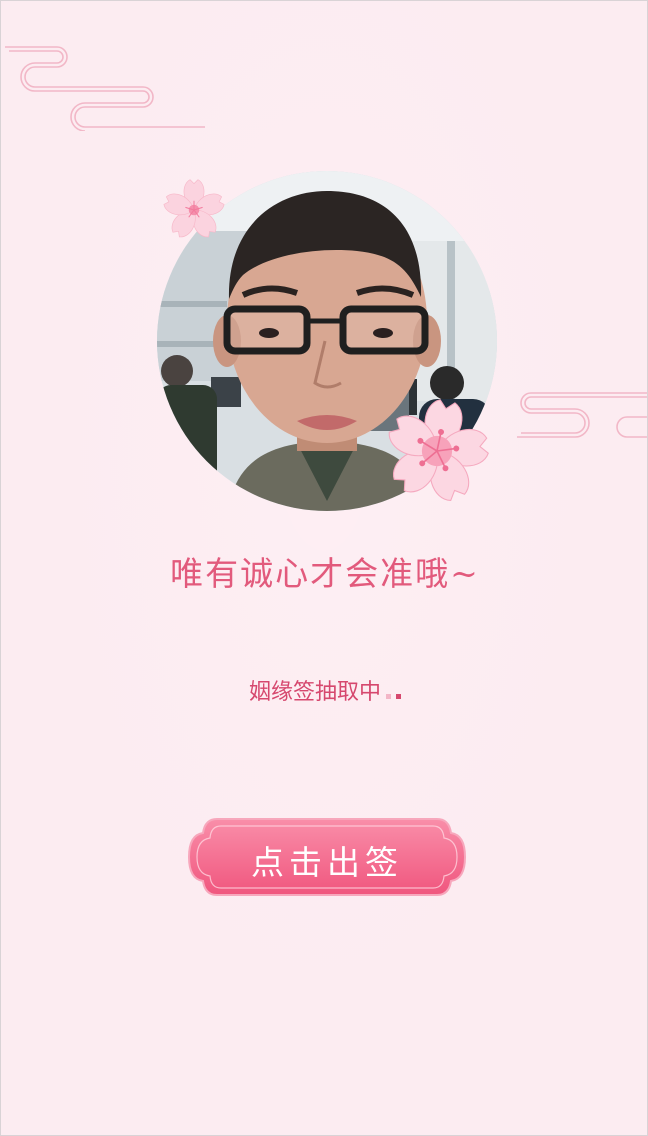 This screenshot has height=1136, width=648. What do you see at coordinates (327, 862) in the screenshot?
I see `draw-fortune-button-label: 点击出签` at bounding box center [327, 862].